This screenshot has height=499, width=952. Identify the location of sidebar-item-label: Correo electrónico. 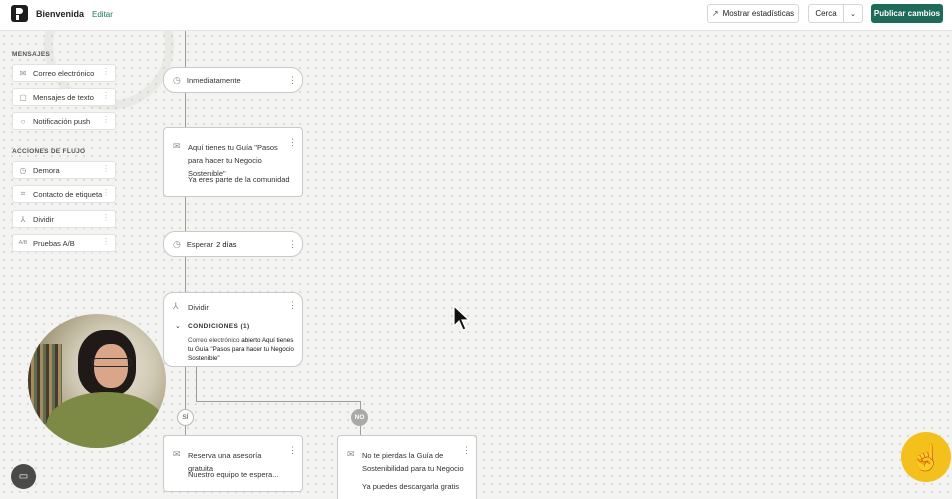
(64, 73).